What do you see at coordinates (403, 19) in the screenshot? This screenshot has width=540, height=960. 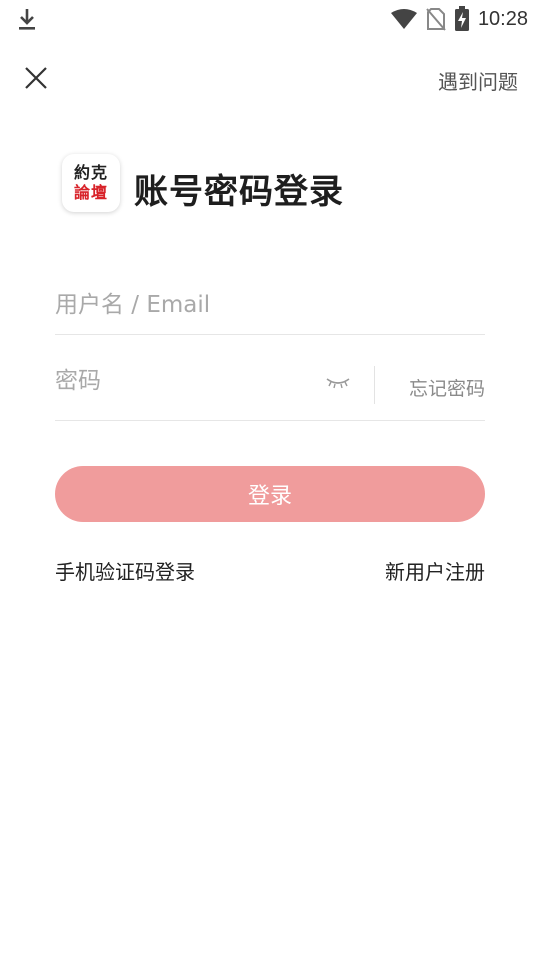 I see `wifi-icon` at bounding box center [403, 19].